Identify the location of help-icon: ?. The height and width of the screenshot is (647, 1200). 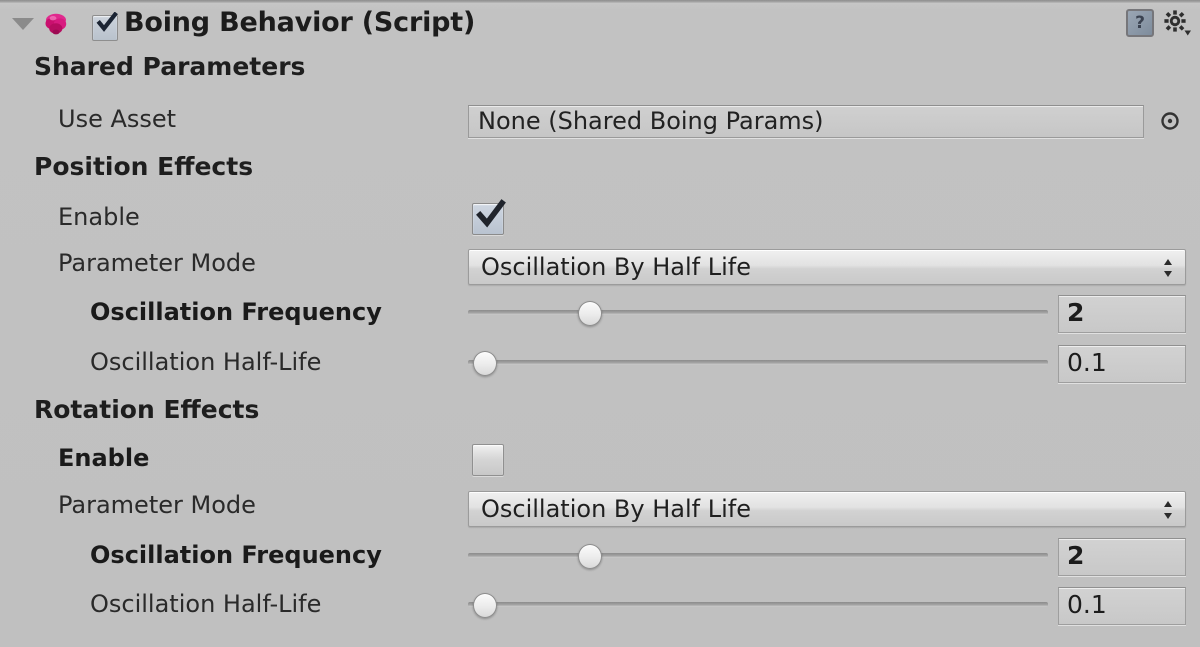
(1140, 23).